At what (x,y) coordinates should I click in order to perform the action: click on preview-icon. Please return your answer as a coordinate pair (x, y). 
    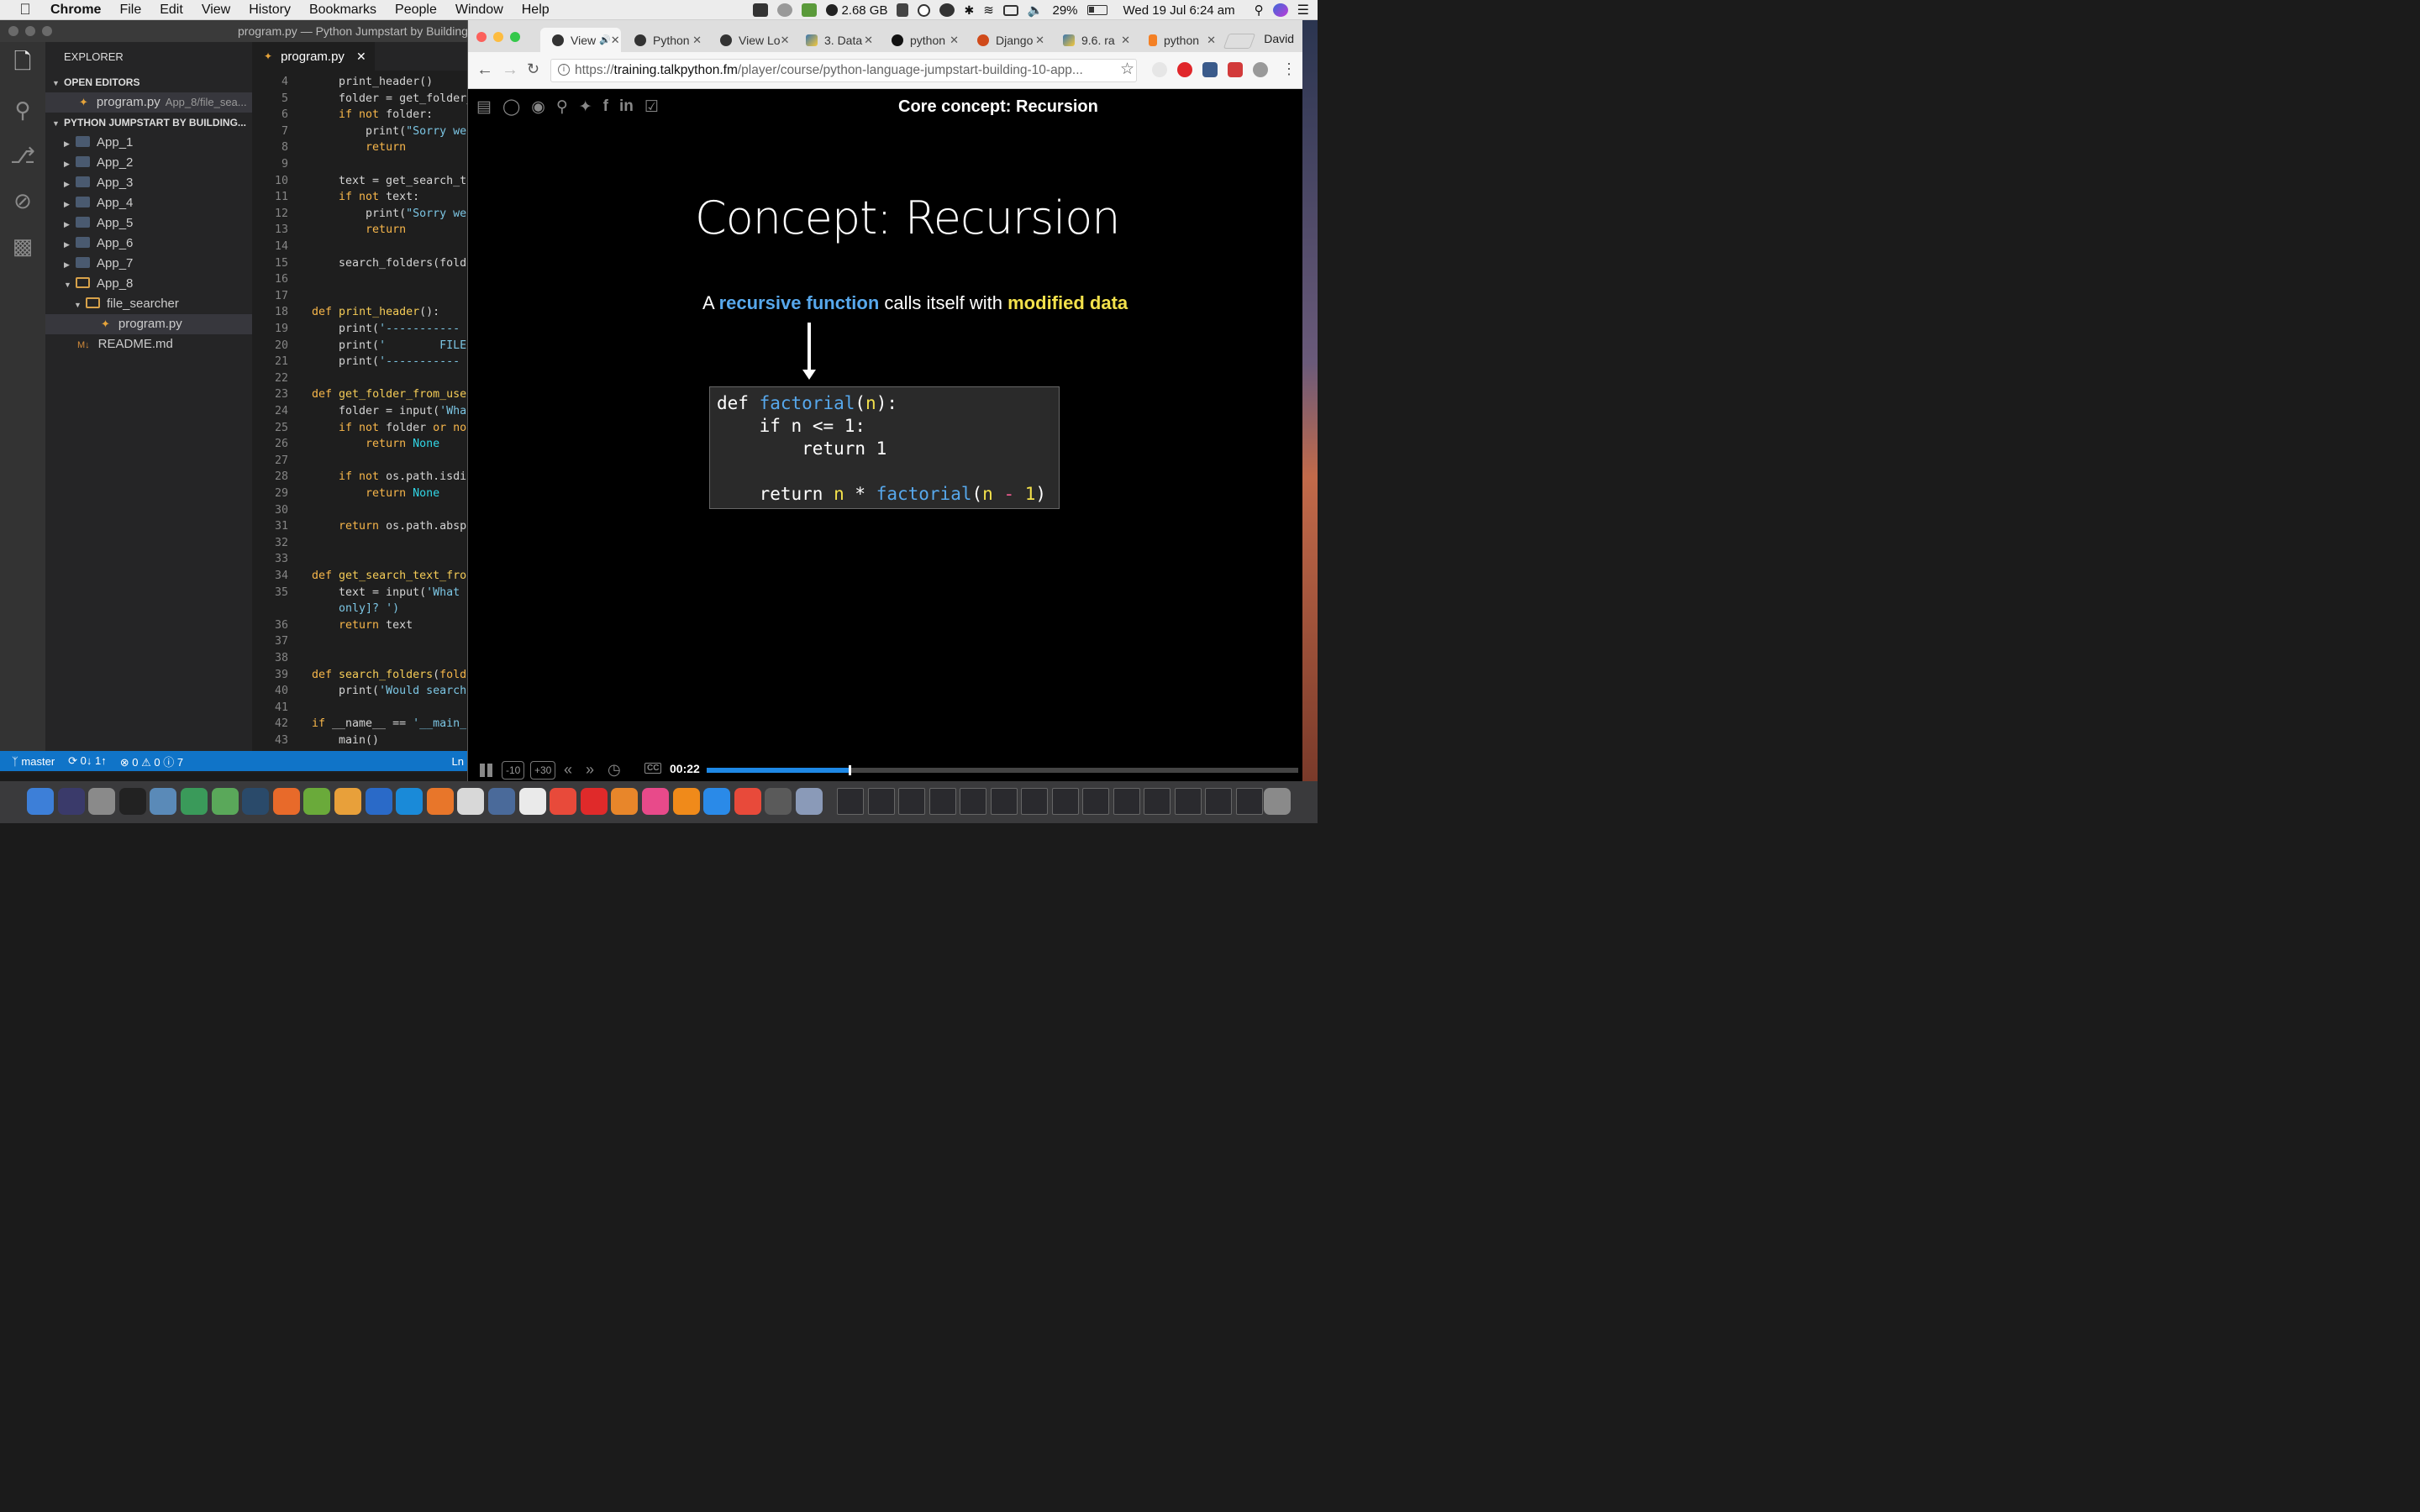
    Looking at the image, I should click on (501, 801).